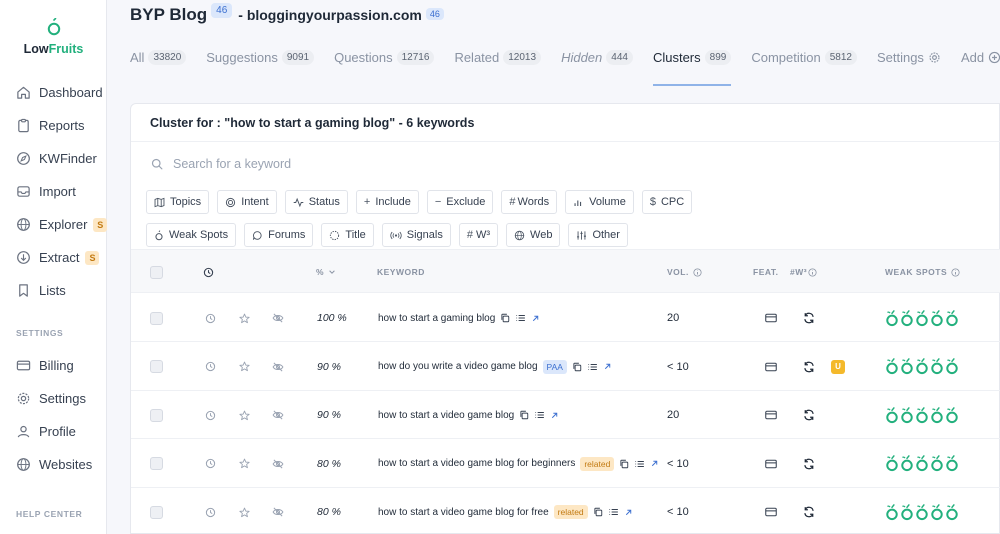 This screenshot has height=534, width=1000. I want to click on select-all-checkbox, so click(156, 272).